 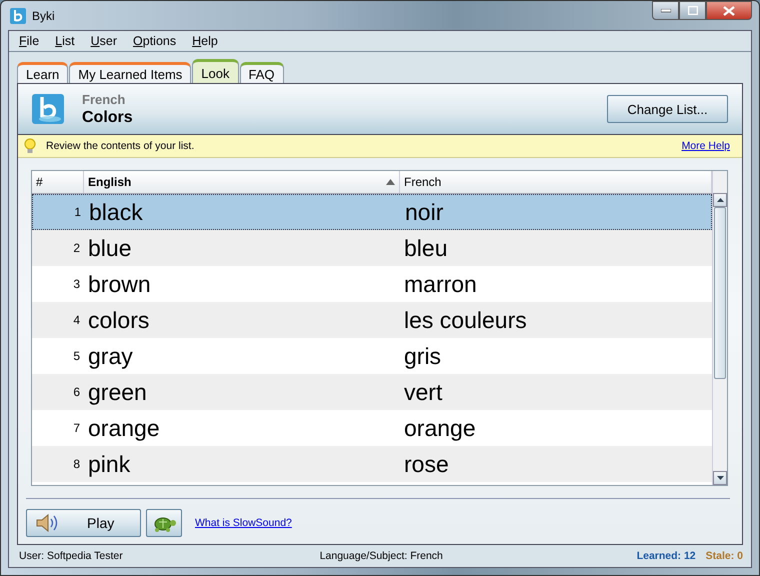 I want to click on menu-item: User, so click(x=104, y=41).